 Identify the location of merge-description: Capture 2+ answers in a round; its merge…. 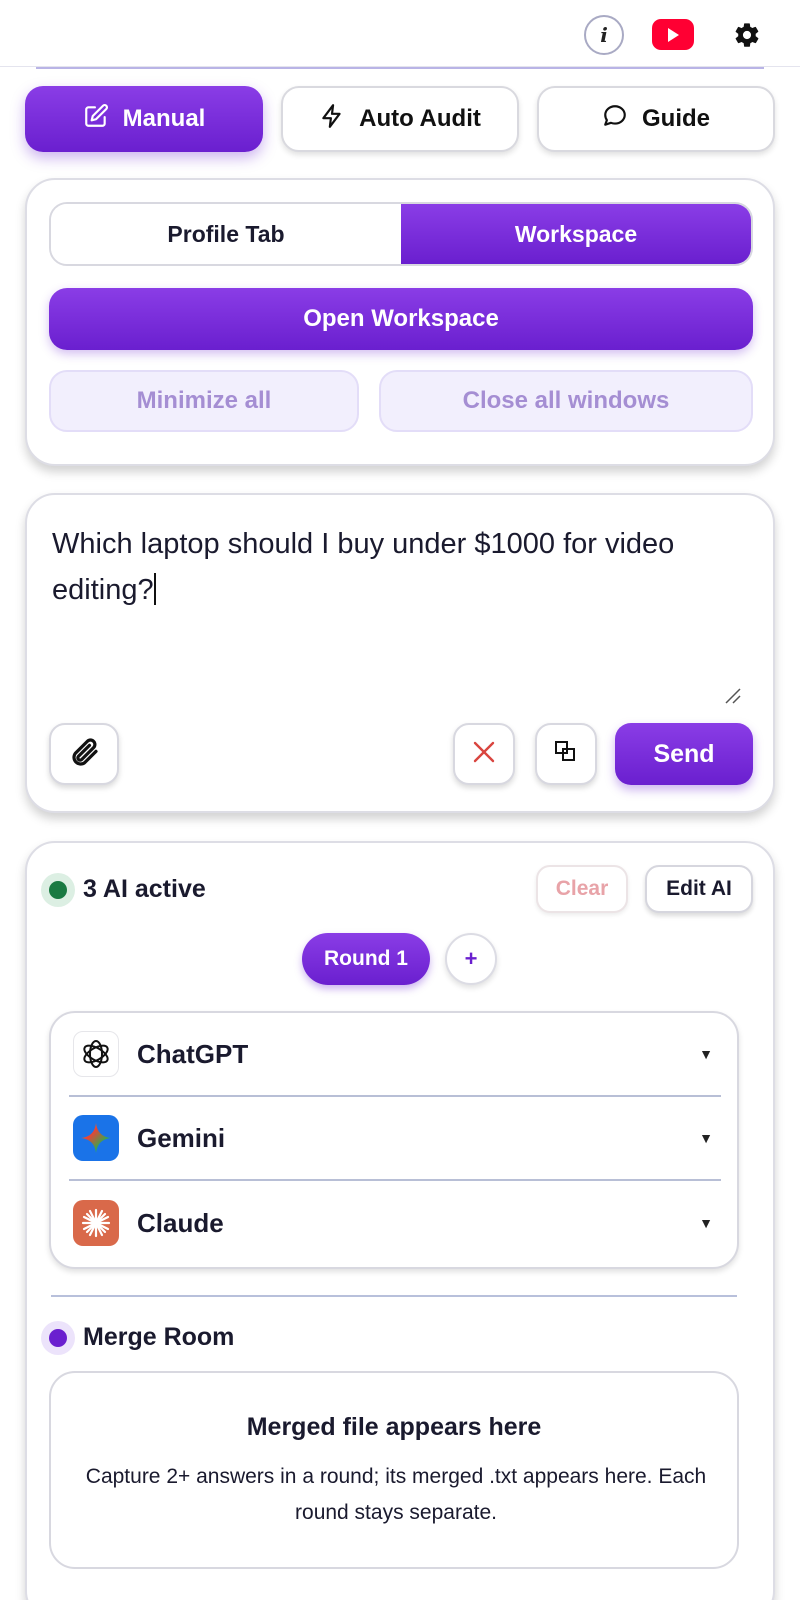
(396, 1494).